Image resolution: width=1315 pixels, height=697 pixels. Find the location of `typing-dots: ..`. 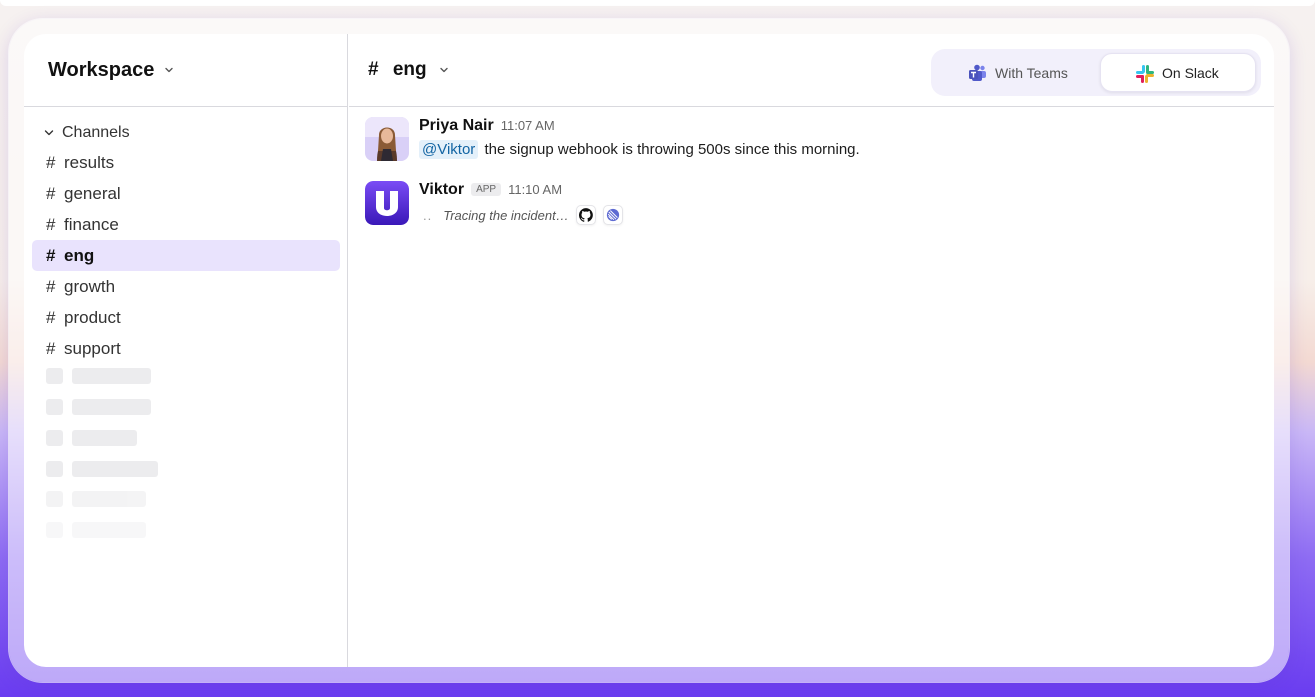

typing-dots: .. is located at coordinates (428, 215).